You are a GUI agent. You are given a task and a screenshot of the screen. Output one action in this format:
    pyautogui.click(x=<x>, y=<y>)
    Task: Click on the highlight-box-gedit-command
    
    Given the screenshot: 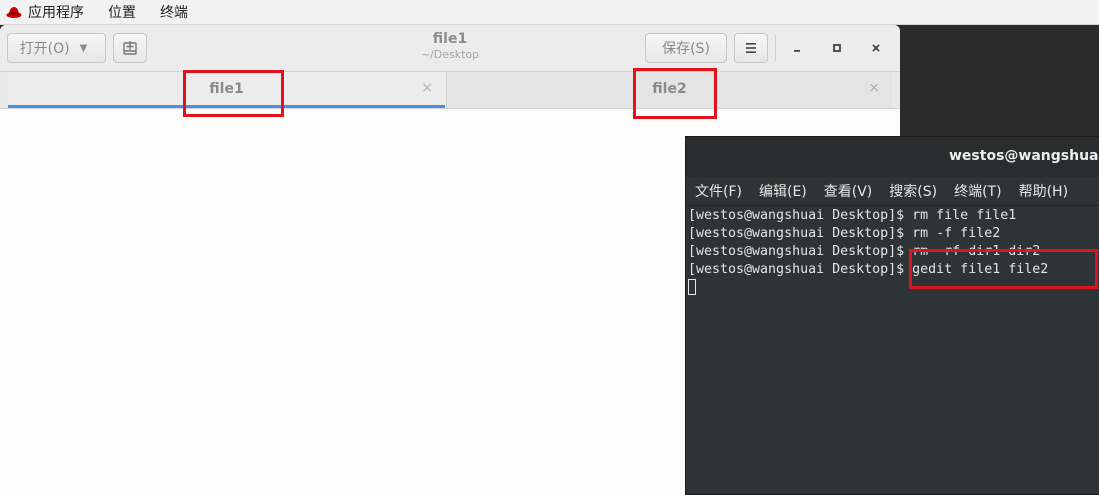 What is the action you would take?
    pyautogui.click(x=1003, y=269)
    